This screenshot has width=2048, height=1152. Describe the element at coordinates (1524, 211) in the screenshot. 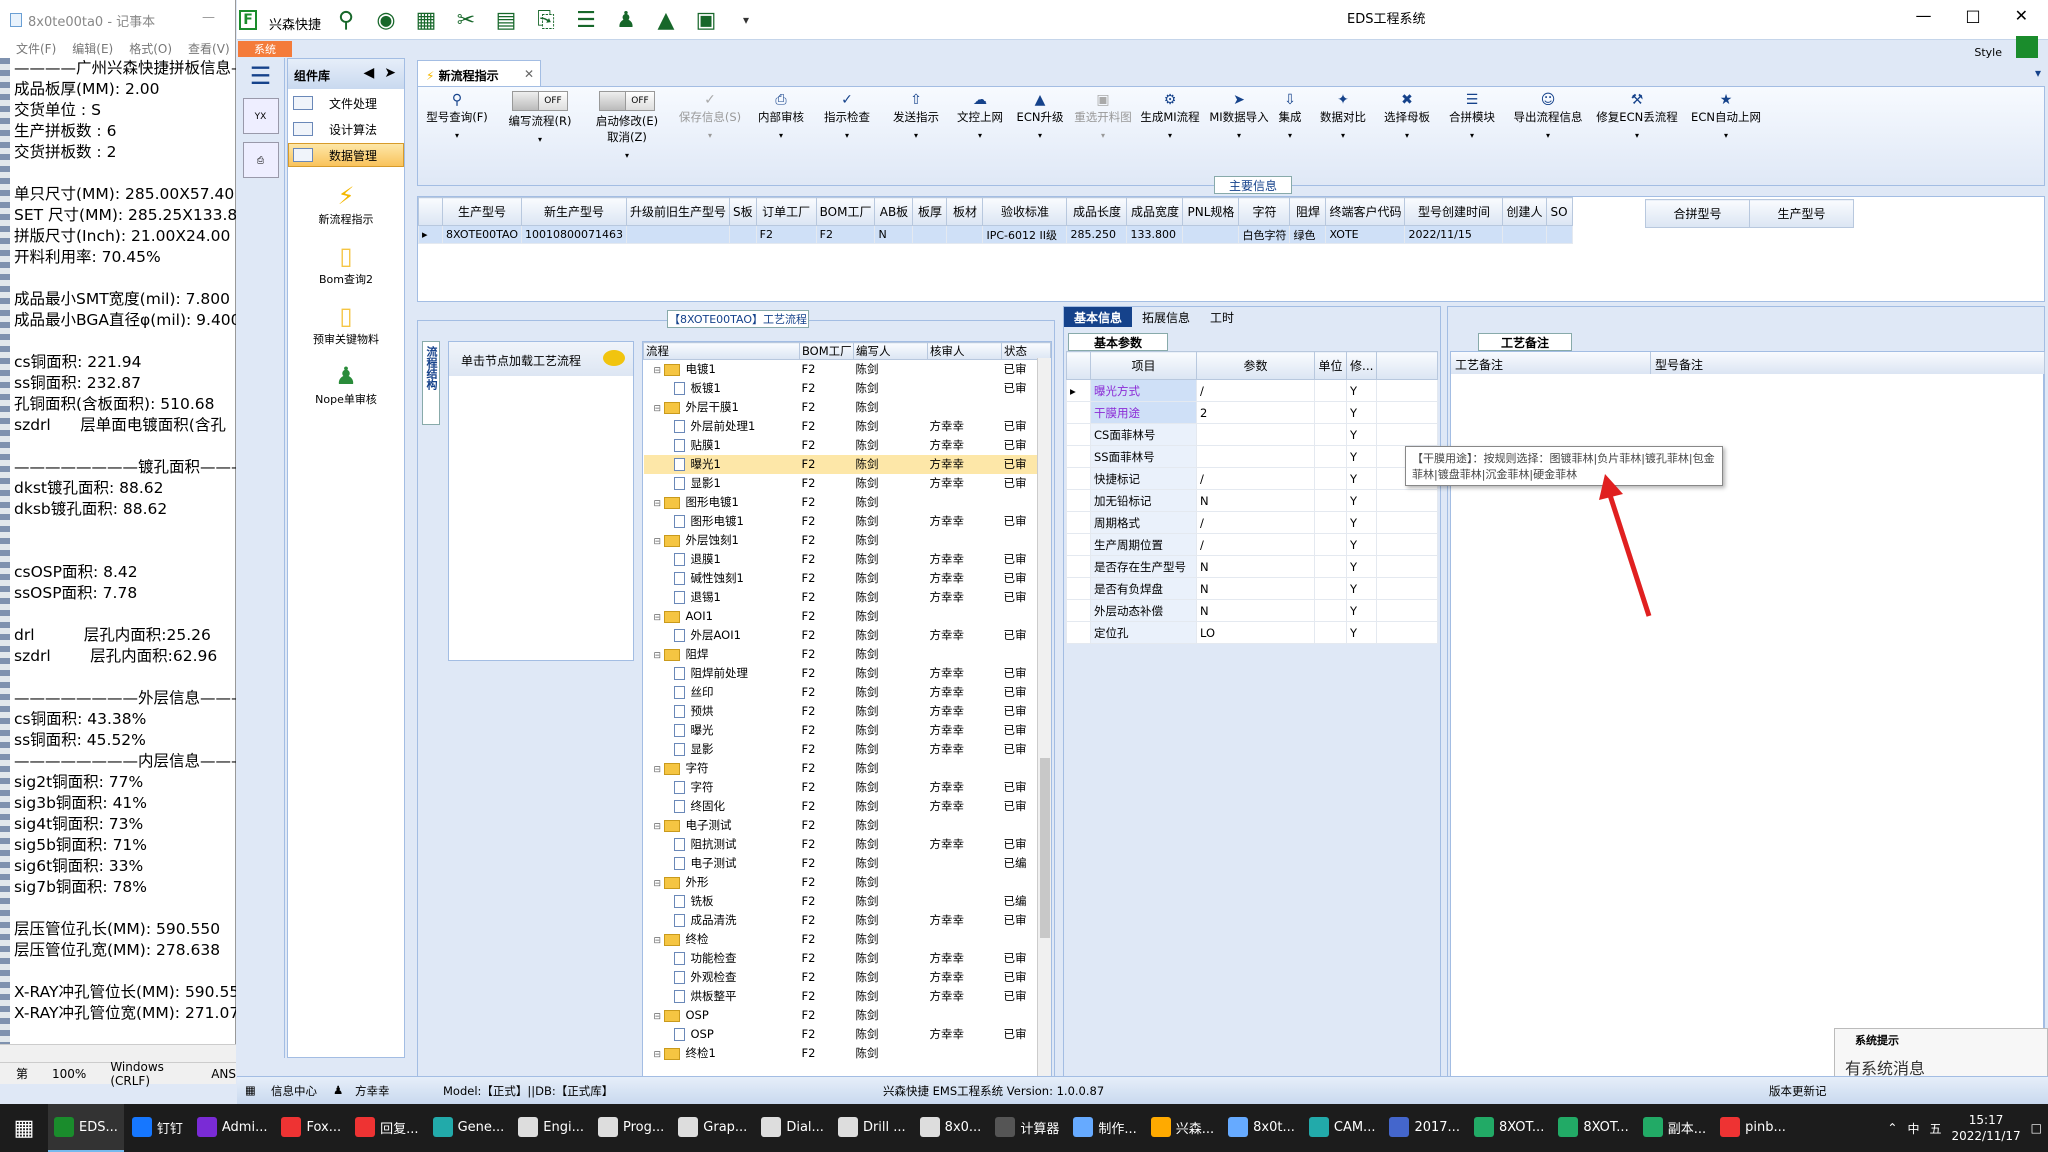

I see `col-17: 创建人` at that location.